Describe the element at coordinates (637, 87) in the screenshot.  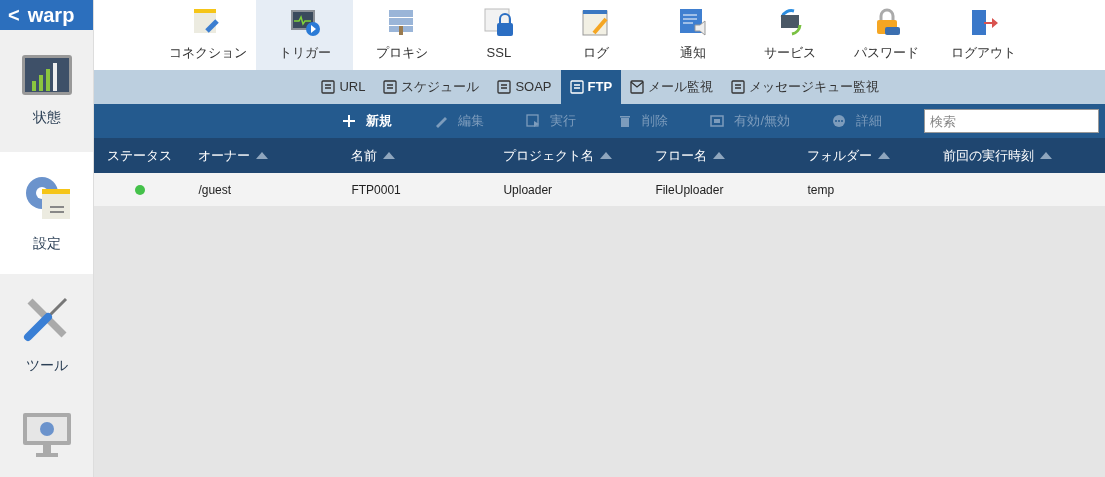
I see `mail-icon` at that location.